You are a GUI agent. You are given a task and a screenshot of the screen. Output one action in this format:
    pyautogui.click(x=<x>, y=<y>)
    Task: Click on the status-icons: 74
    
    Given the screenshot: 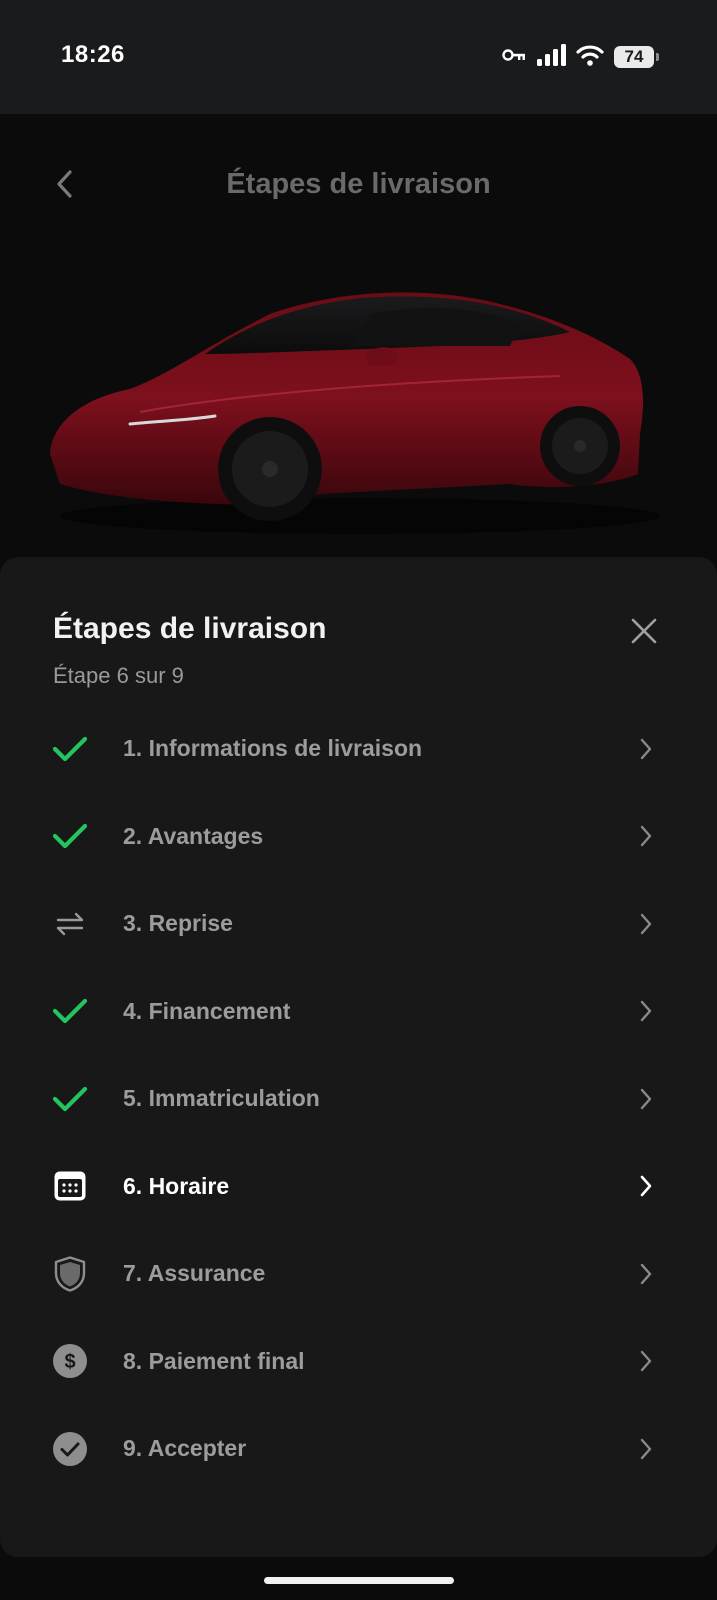 What is the action you would take?
    pyautogui.click(x=580, y=57)
    